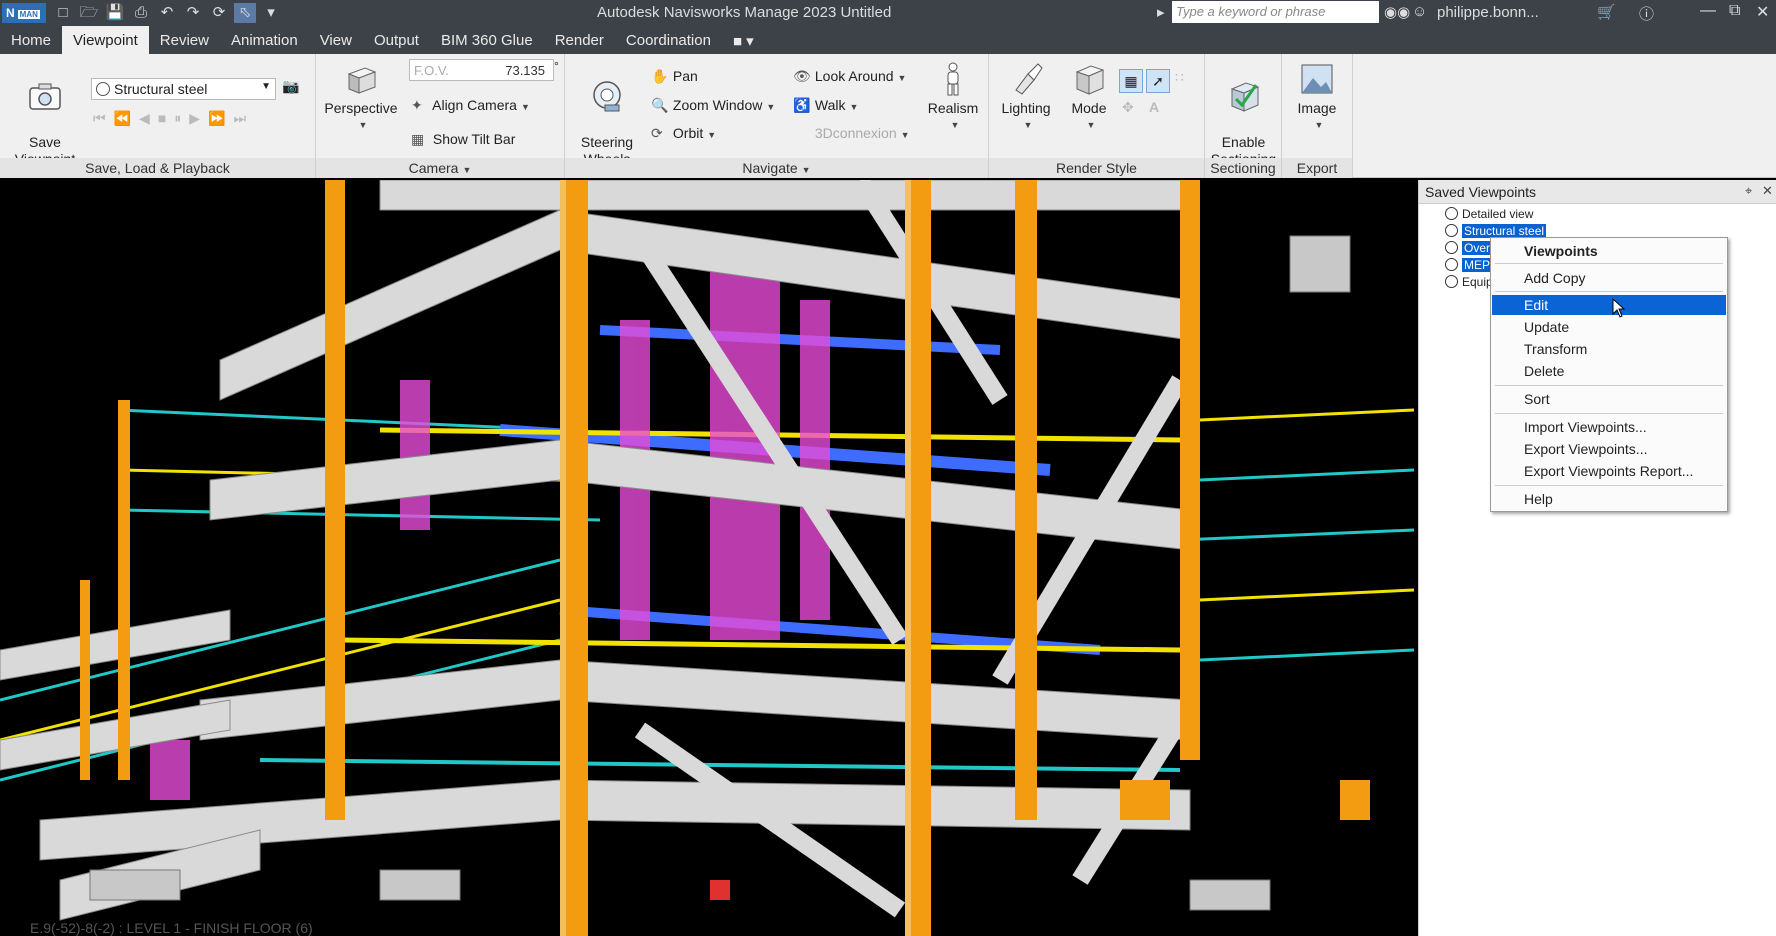 Image resolution: width=1776 pixels, height=936 pixels. What do you see at coordinates (89, 13) in the screenshot?
I see `open-folder-icon: 🗁` at bounding box center [89, 13].